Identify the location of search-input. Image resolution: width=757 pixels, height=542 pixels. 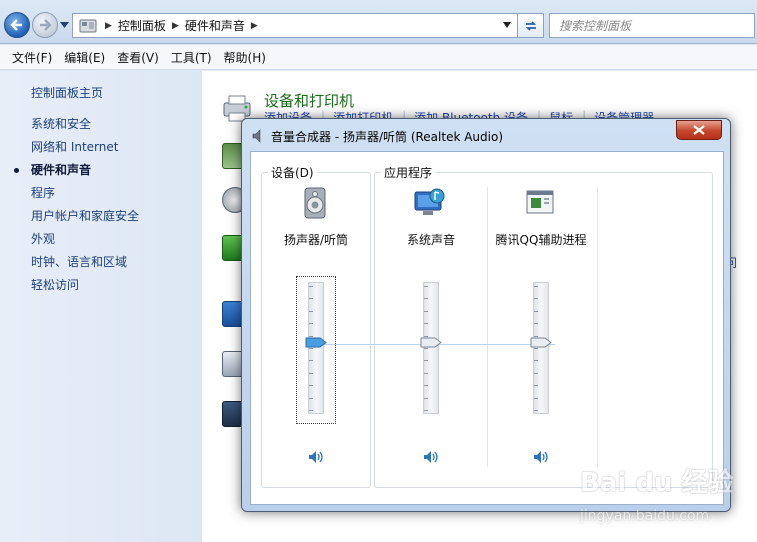
(652, 25).